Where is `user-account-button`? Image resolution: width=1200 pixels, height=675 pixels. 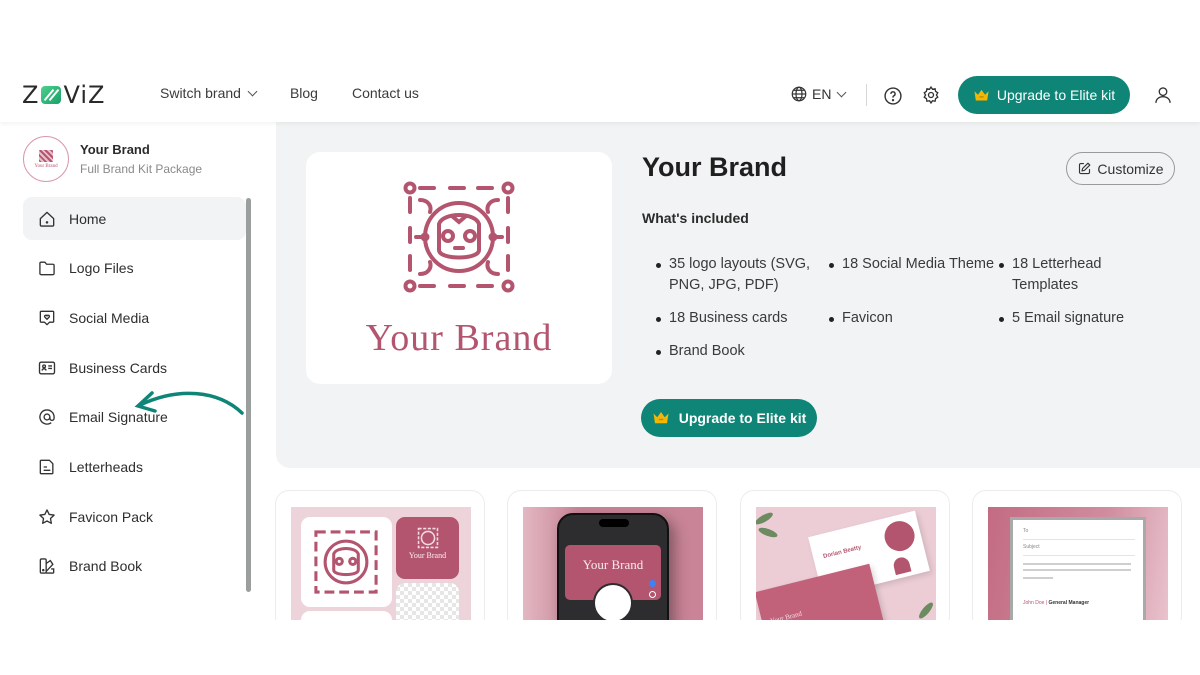 user-account-button is located at coordinates (1163, 97).